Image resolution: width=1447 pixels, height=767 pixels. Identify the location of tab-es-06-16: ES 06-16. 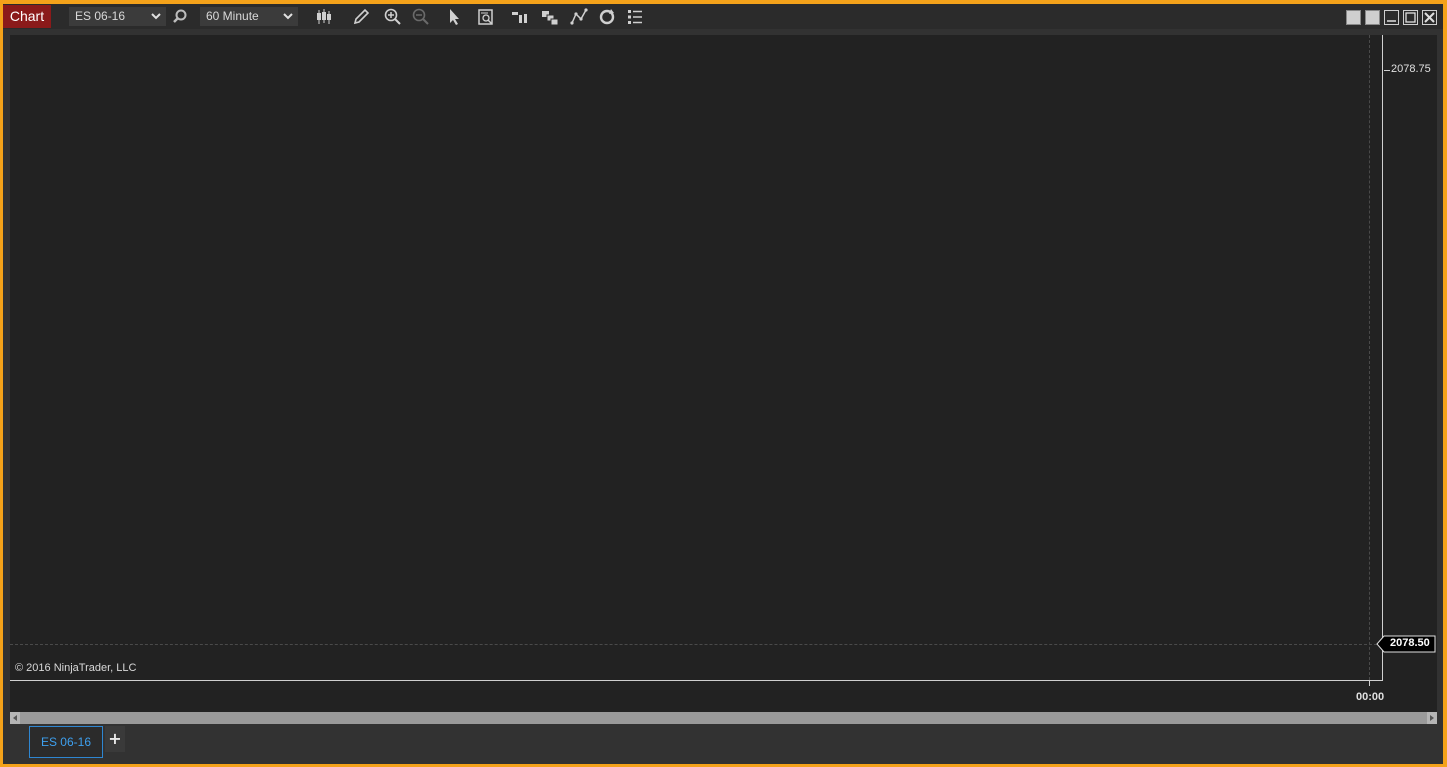
(66, 742).